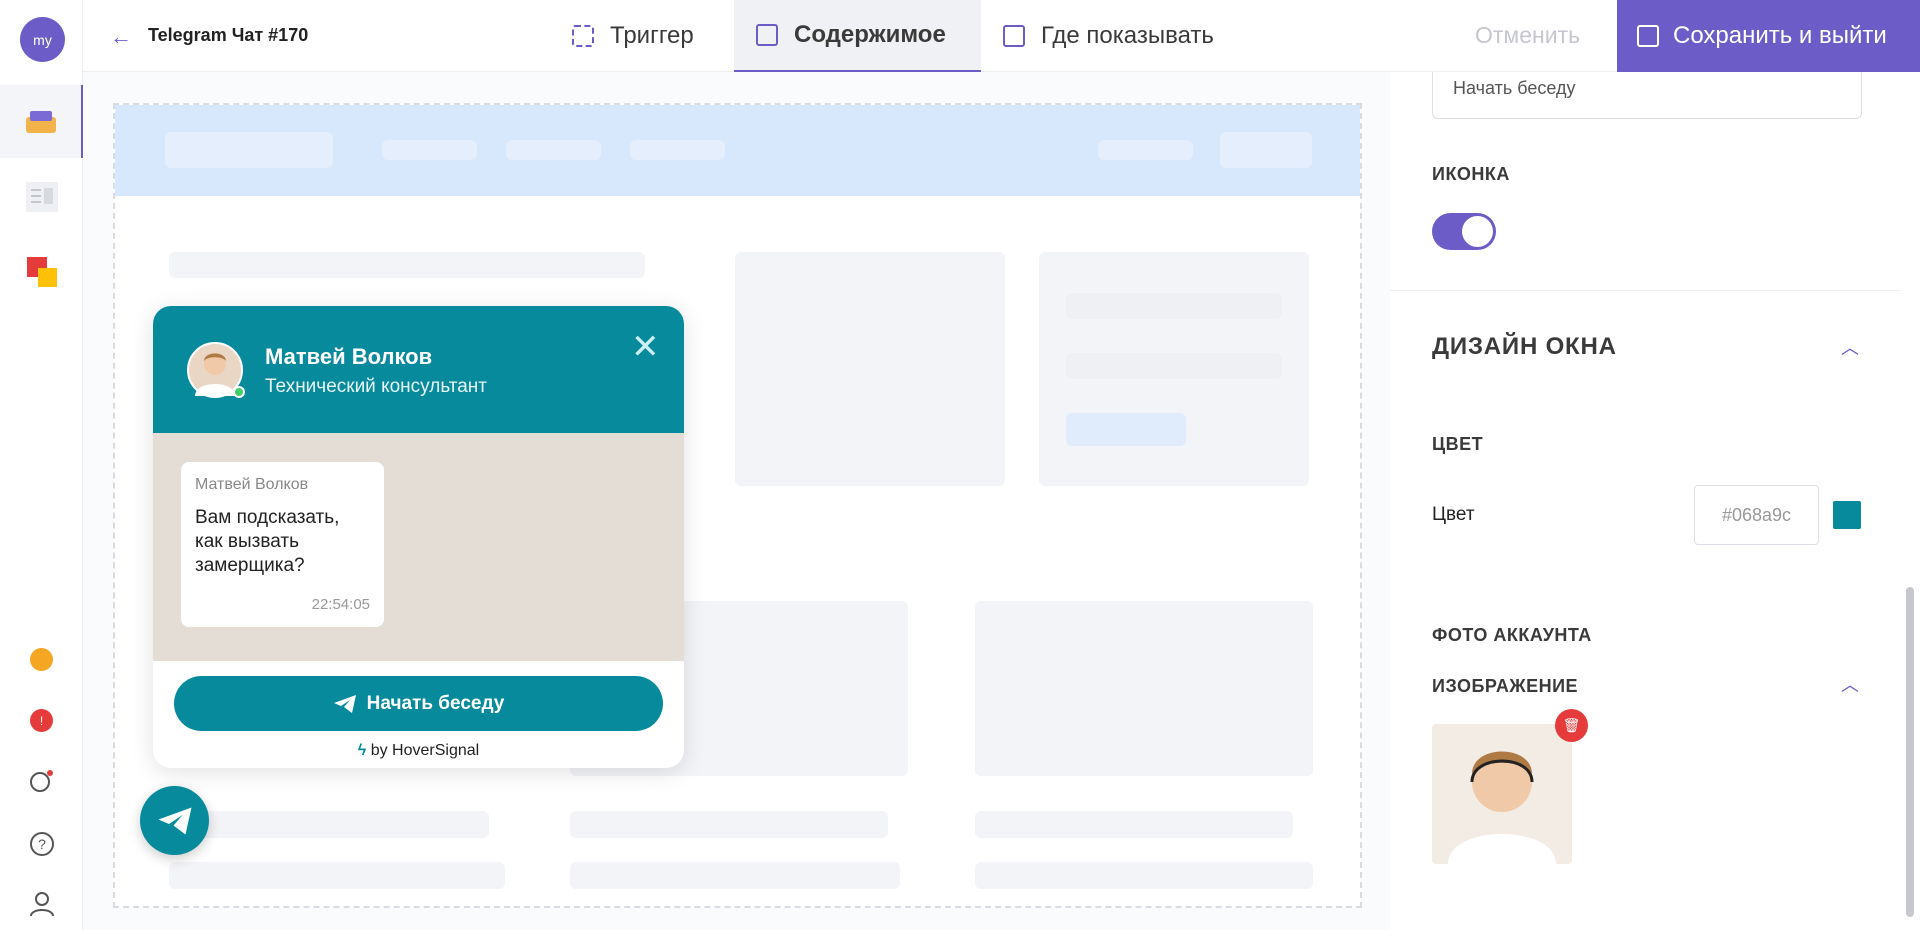  I want to click on sidebar-item-apps, so click(41, 271).